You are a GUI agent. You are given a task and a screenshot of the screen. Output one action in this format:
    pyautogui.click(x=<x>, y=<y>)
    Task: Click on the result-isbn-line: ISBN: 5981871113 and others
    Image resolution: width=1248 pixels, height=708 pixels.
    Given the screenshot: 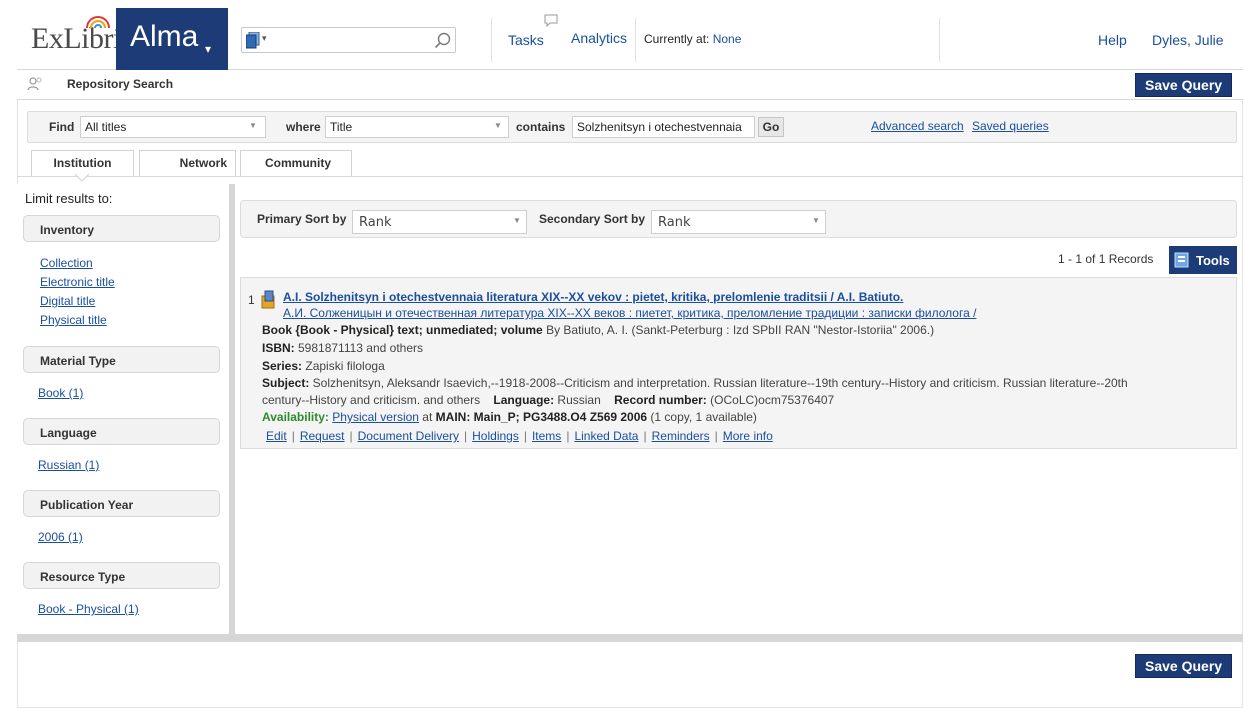 What is the action you would take?
    pyautogui.click(x=342, y=348)
    